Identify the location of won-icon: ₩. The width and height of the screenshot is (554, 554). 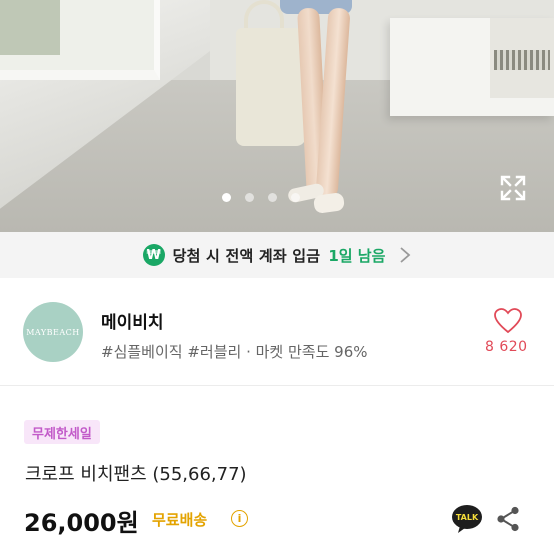
(153, 255).